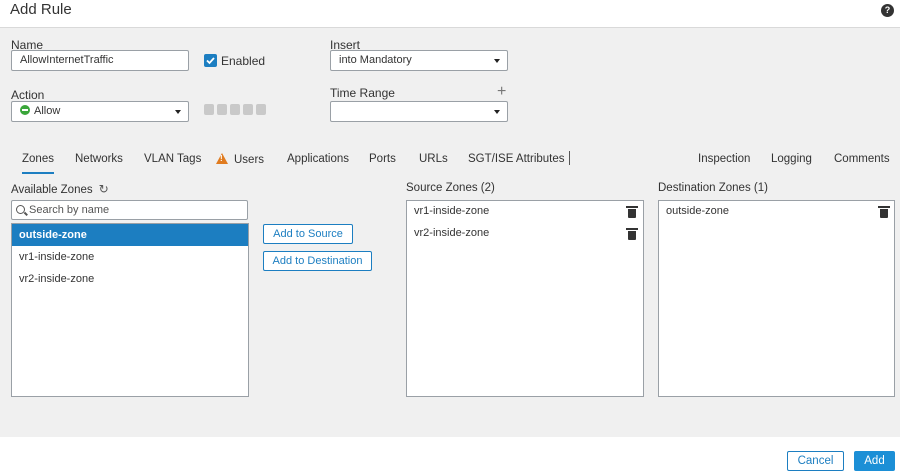  Describe the element at coordinates (569, 158) in the screenshot. I see `tab-divider` at that location.